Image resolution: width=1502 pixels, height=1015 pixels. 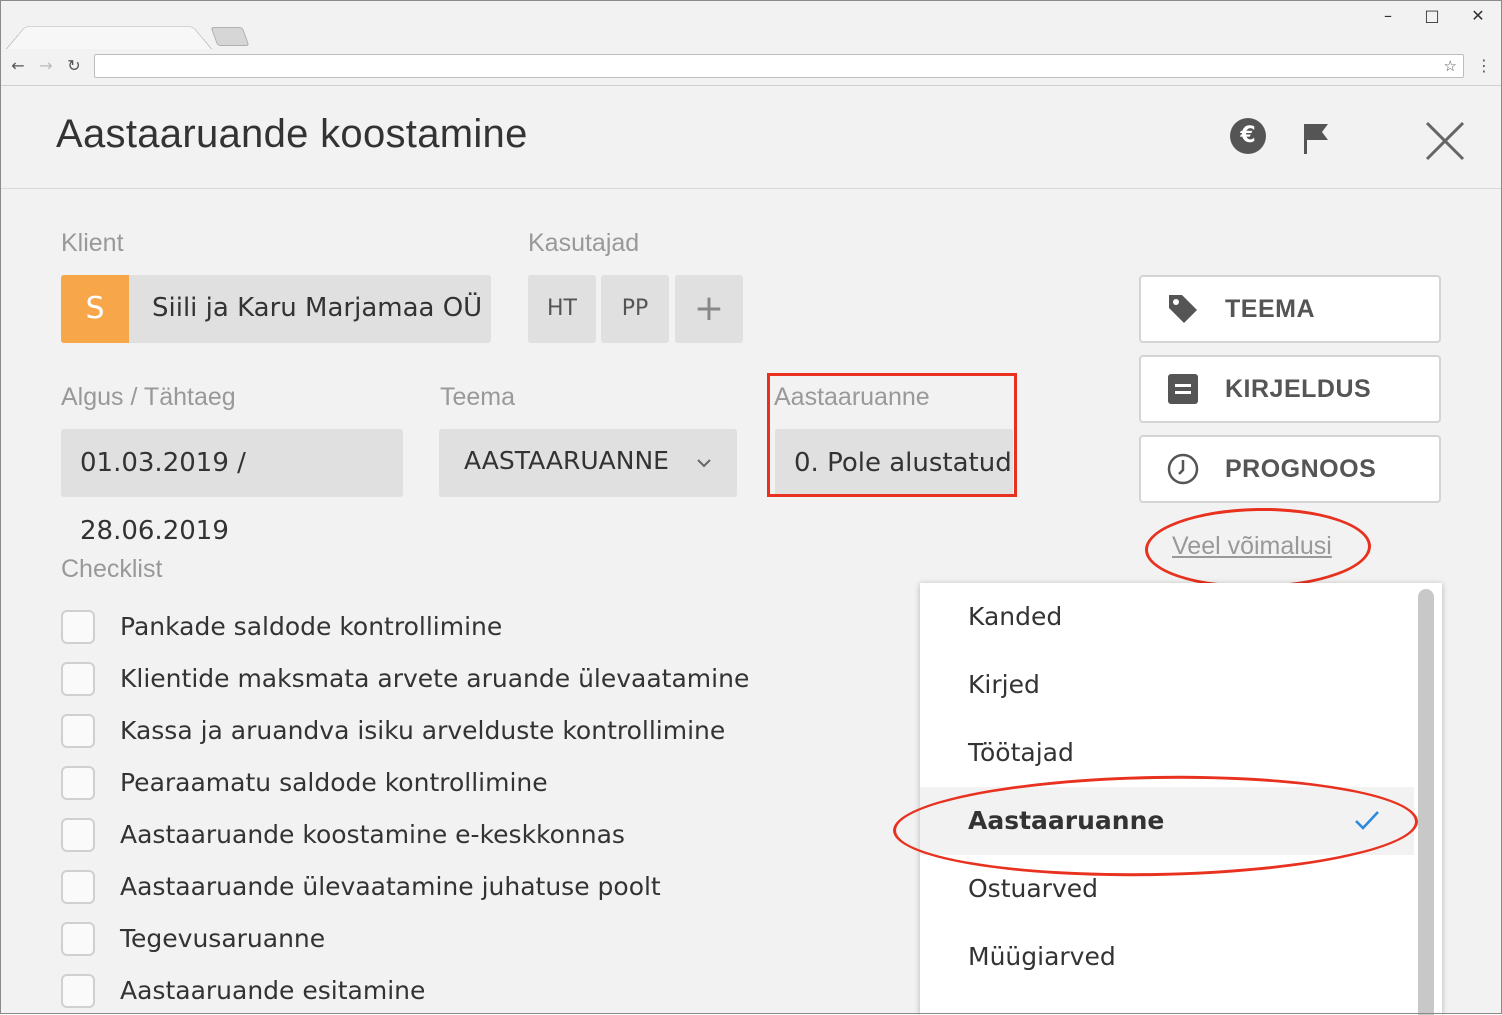 What do you see at coordinates (1432, 16) in the screenshot?
I see `maximize-icon: □` at bounding box center [1432, 16].